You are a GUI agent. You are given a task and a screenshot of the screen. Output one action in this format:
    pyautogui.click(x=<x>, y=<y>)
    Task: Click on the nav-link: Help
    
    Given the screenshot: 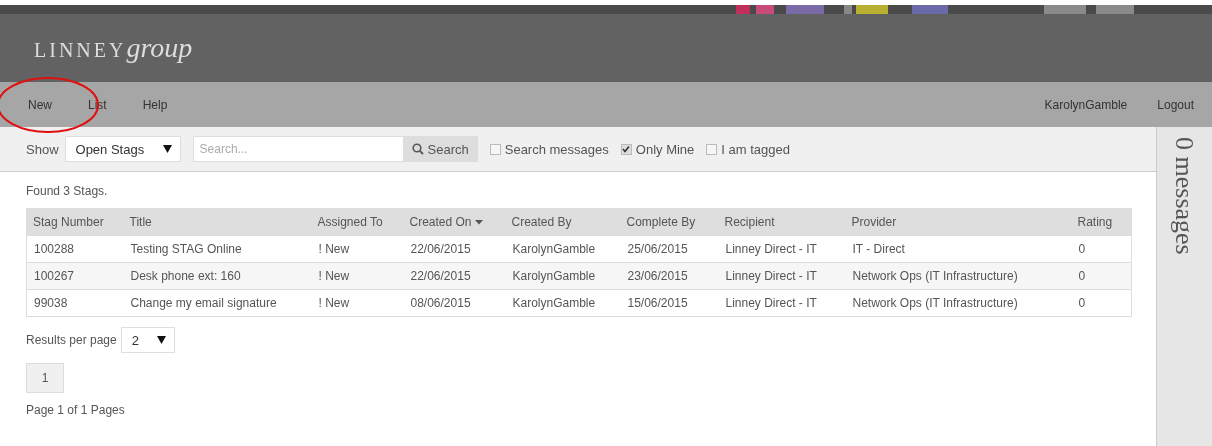 What is the action you would take?
    pyautogui.click(x=155, y=104)
    